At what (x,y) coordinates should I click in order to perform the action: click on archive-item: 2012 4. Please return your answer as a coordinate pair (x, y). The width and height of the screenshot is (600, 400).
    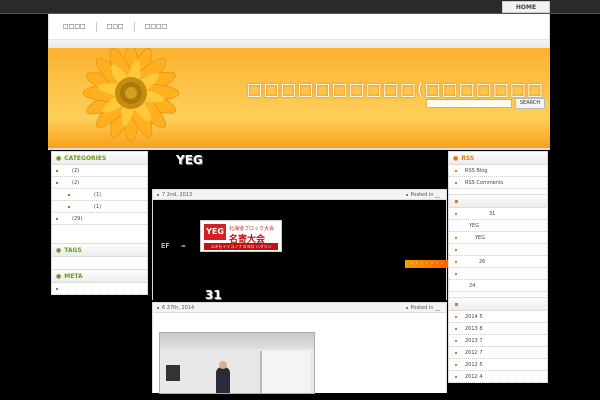
    Looking at the image, I should click on (498, 377).